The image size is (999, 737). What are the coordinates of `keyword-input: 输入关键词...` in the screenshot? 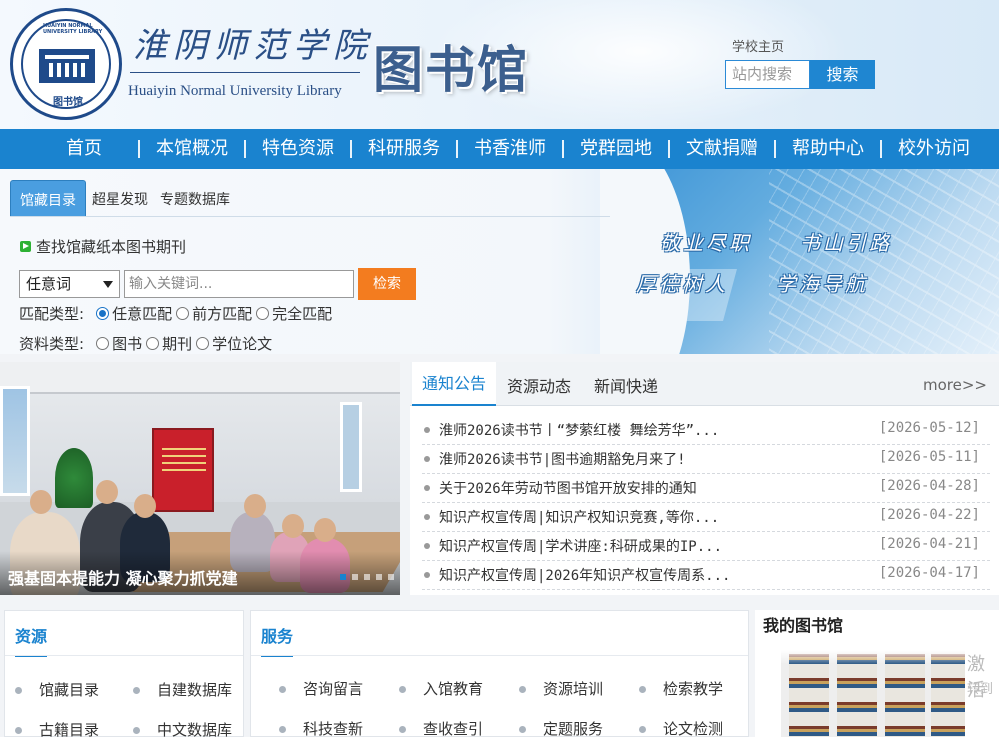 It's located at (239, 284).